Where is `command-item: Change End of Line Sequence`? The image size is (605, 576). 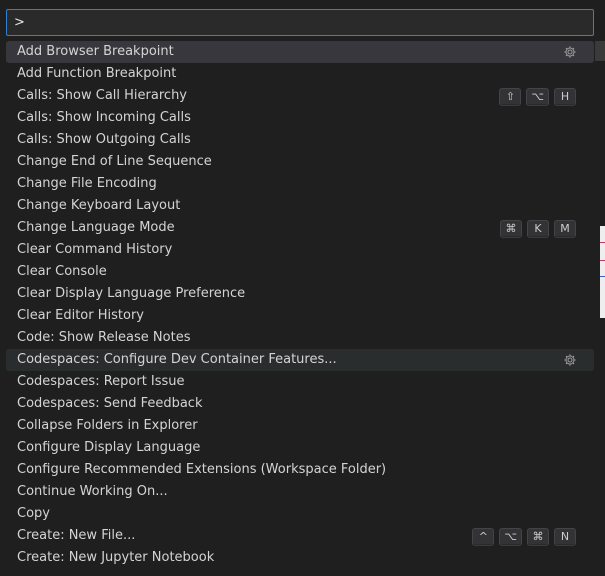 command-item: Change End of Line Sequence is located at coordinates (300, 162).